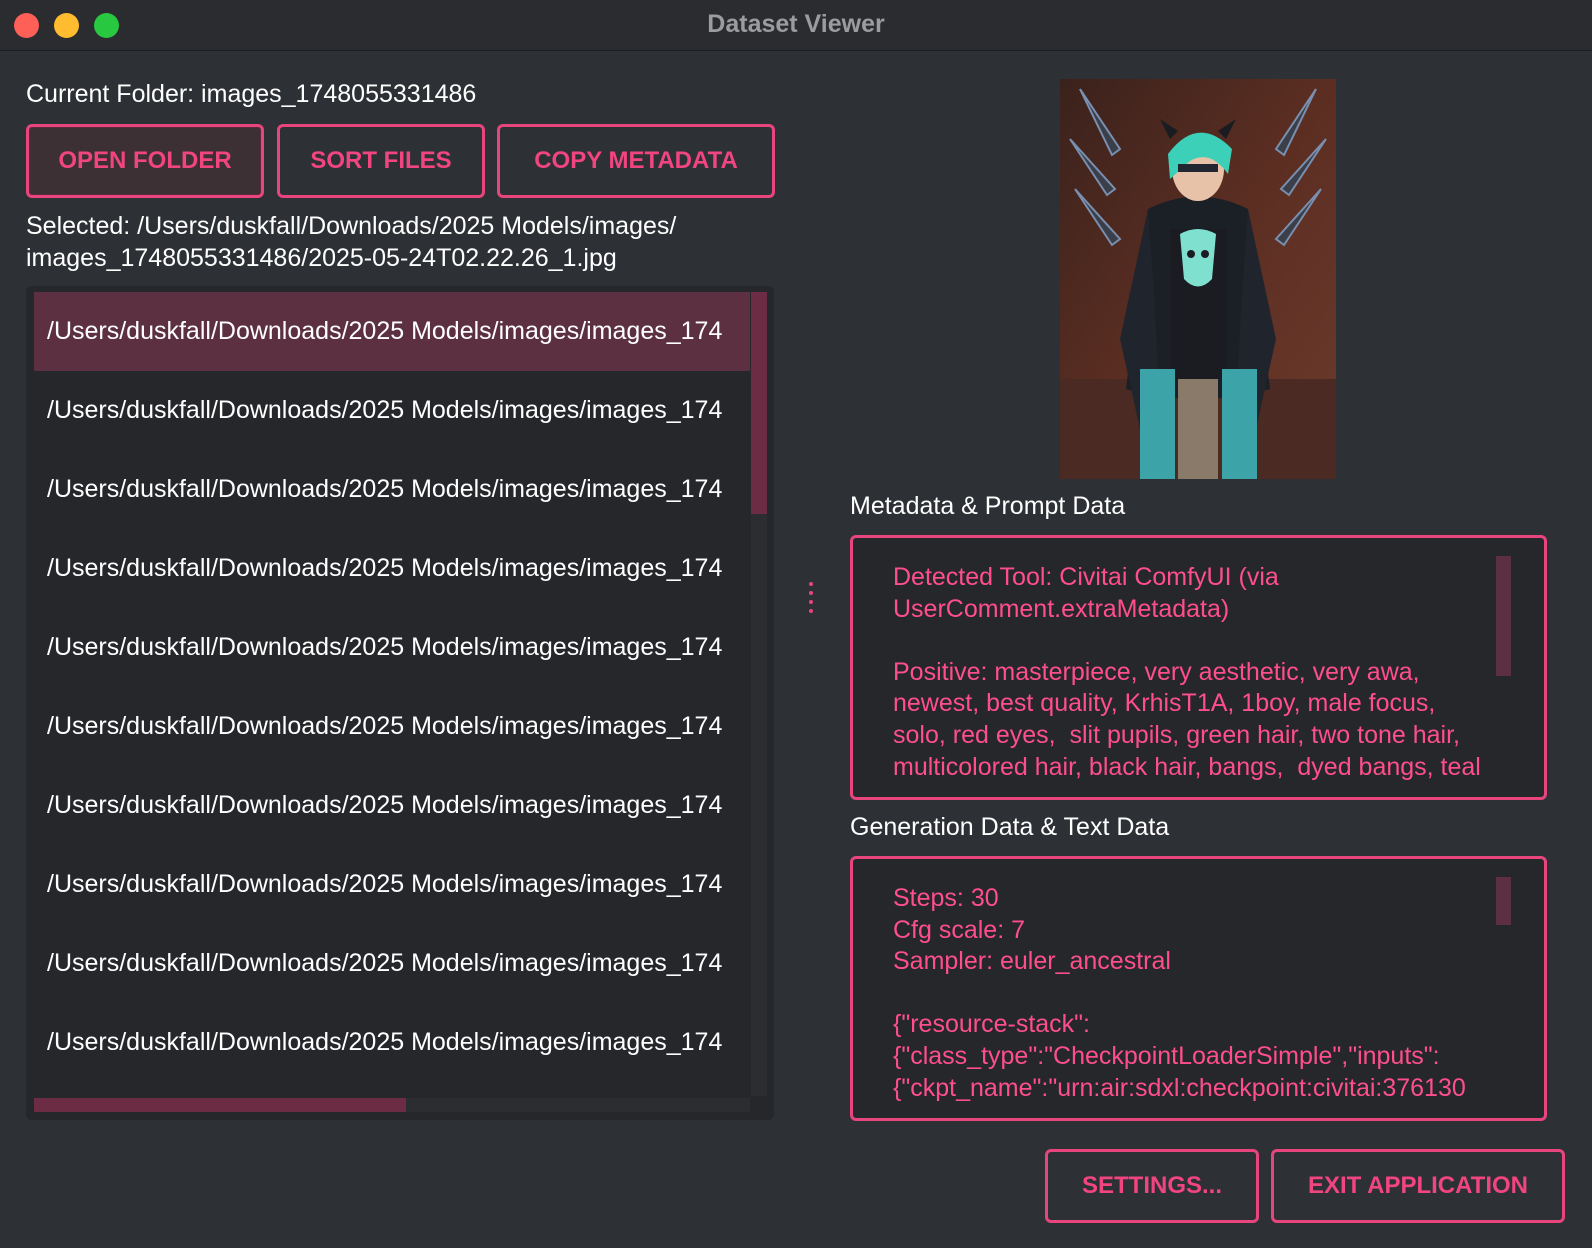 The height and width of the screenshot is (1248, 1592). What do you see at coordinates (988, 506) in the screenshot?
I see `metadata-section-label: Metadata & Prompt Data` at bounding box center [988, 506].